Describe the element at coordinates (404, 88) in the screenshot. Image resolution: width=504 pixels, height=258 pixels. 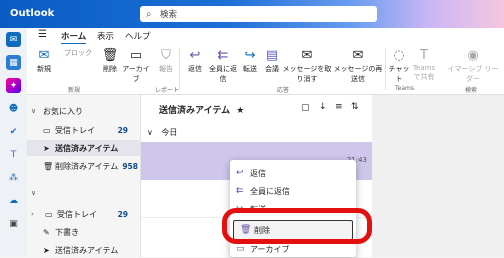
I see `group-teams: Teams` at that location.